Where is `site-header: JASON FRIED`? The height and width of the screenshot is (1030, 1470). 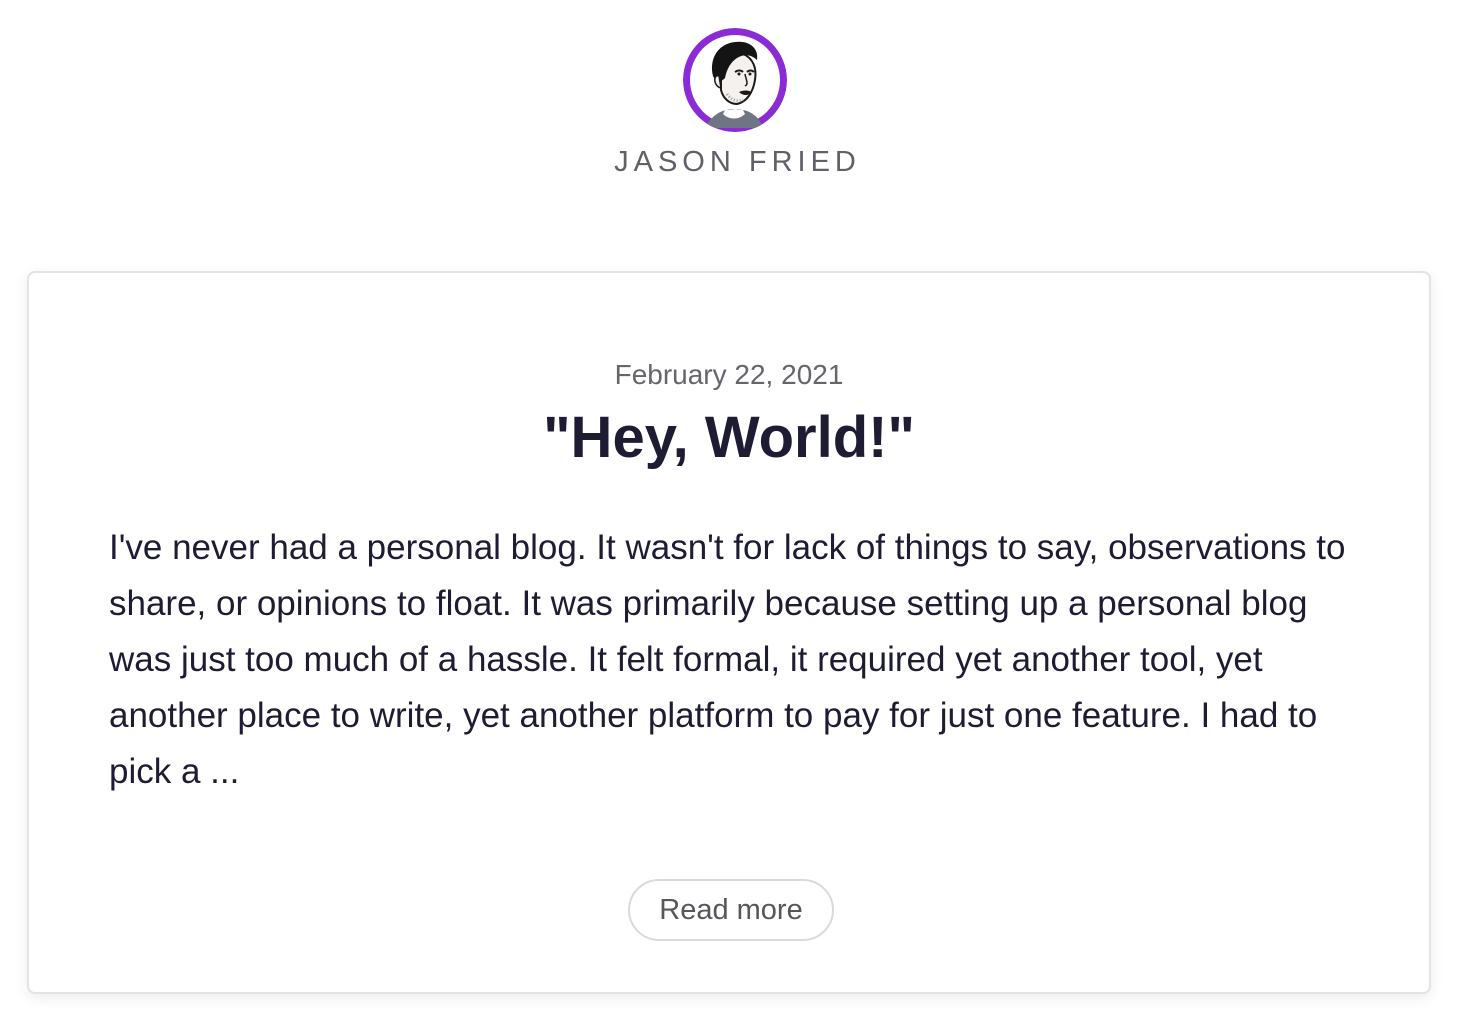 site-header: JASON FRIED is located at coordinates (735, 104).